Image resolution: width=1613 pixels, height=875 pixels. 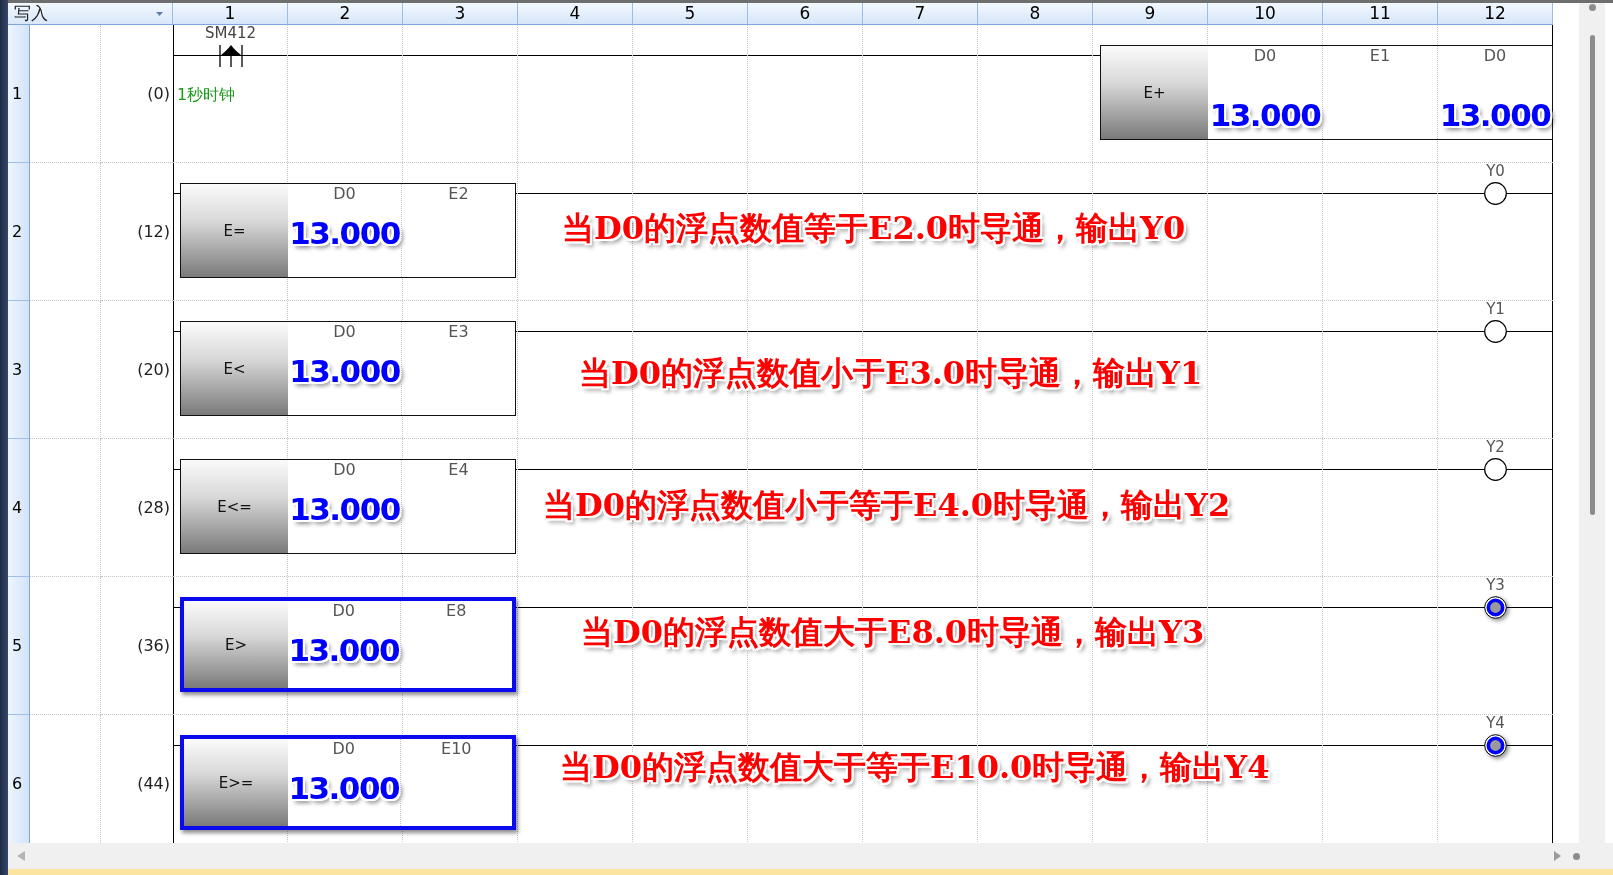 I want to click on instruction-name: E=, so click(x=234, y=230).